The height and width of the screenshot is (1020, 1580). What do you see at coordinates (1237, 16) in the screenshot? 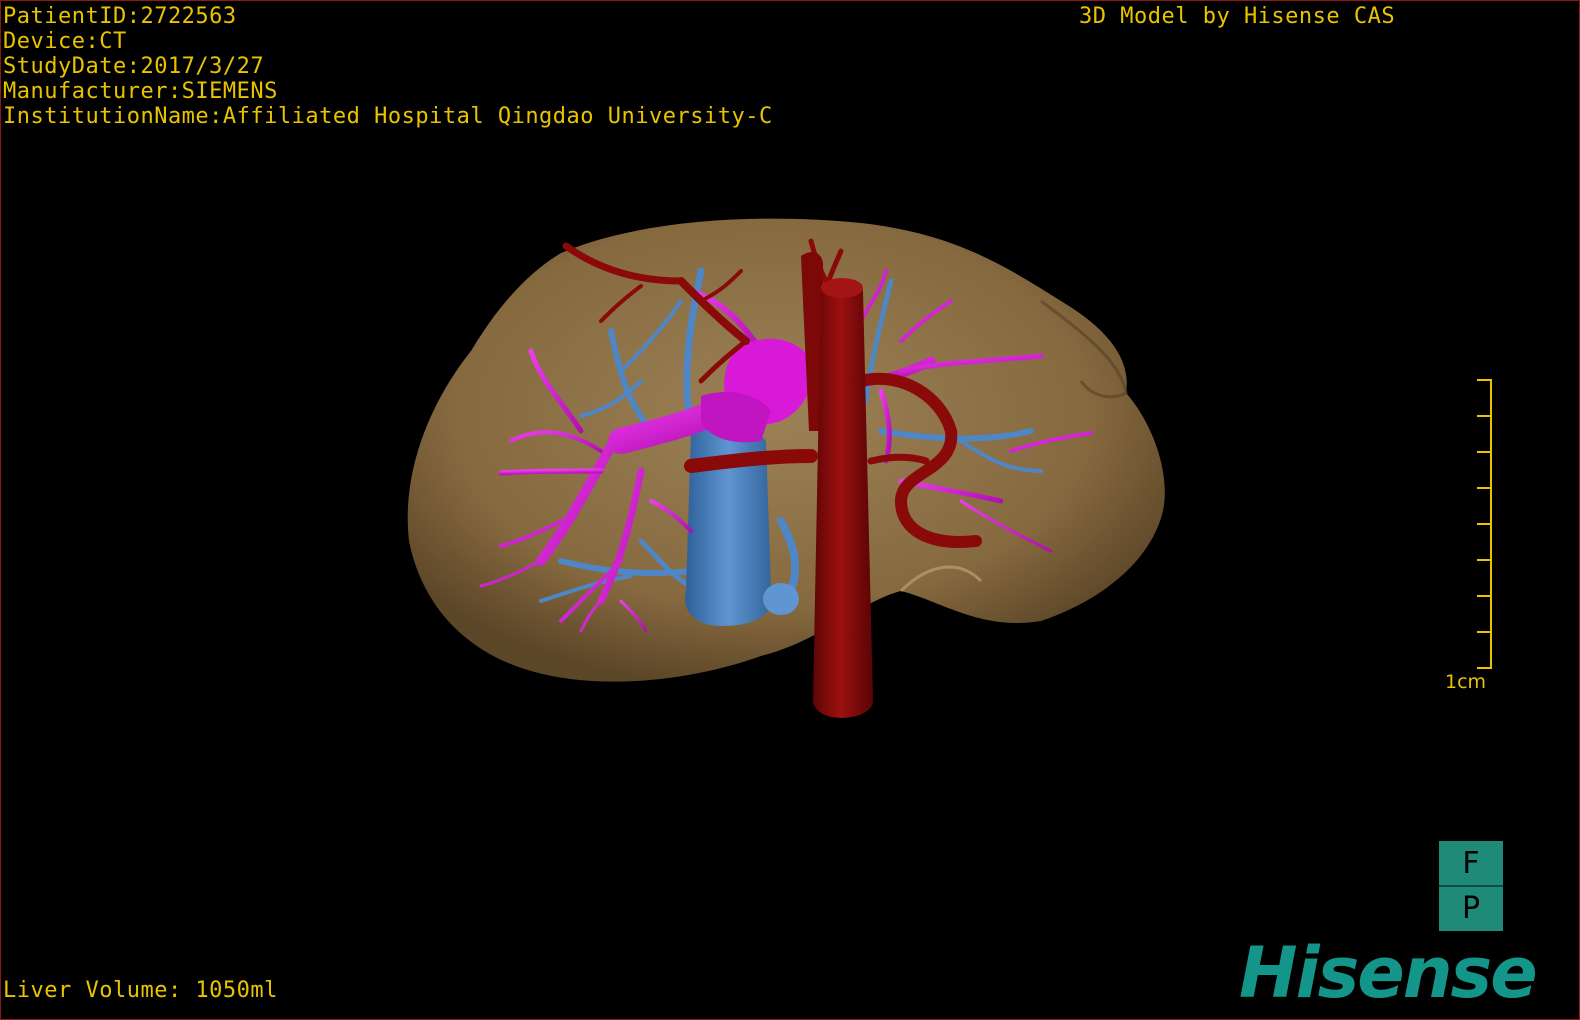
I see `model-caption: 3D Model by Hisense CAS` at bounding box center [1237, 16].